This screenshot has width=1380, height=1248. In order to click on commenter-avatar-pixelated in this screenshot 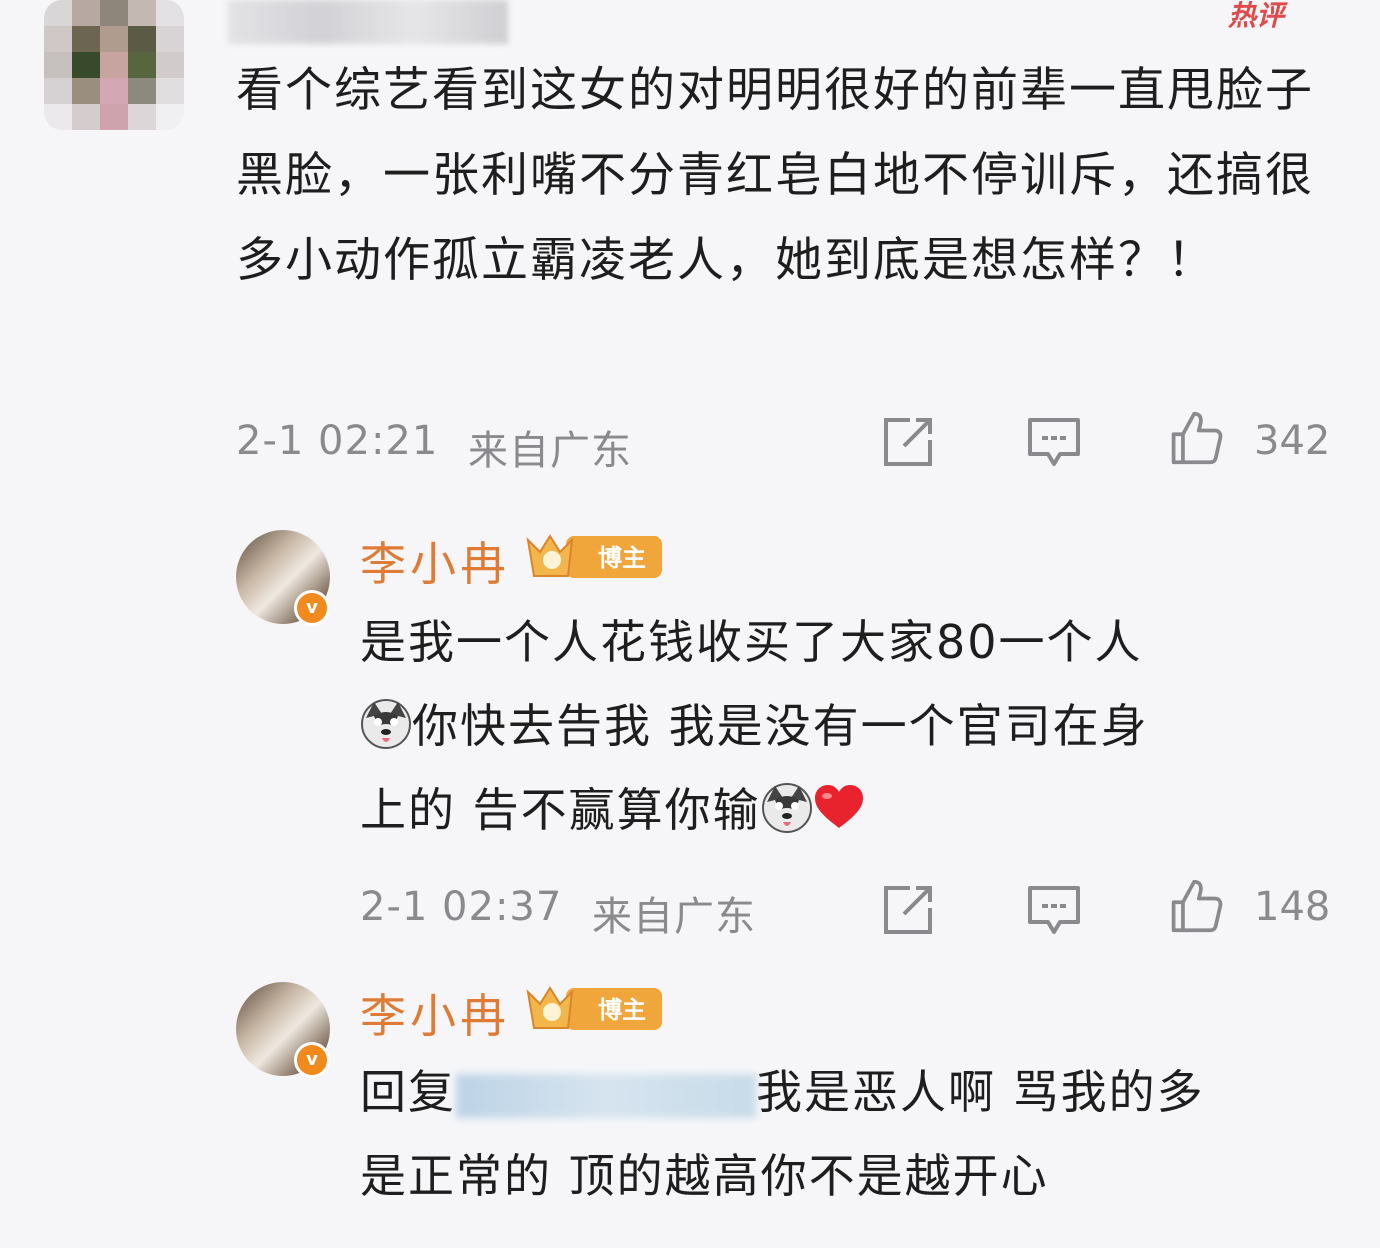, I will do `click(114, 65)`.